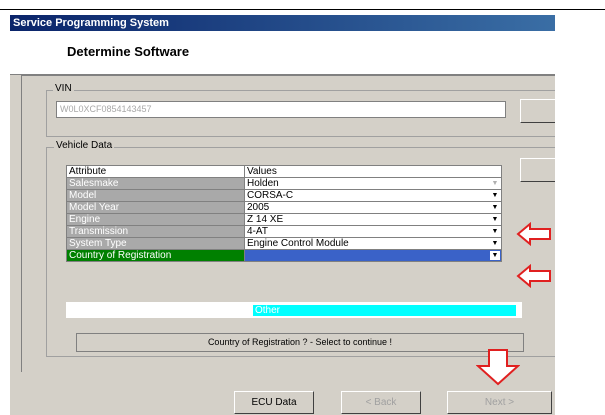 This screenshot has height=415, width=605. What do you see at coordinates (270, 195) in the screenshot?
I see `value-text: CORSA-C` at bounding box center [270, 195].